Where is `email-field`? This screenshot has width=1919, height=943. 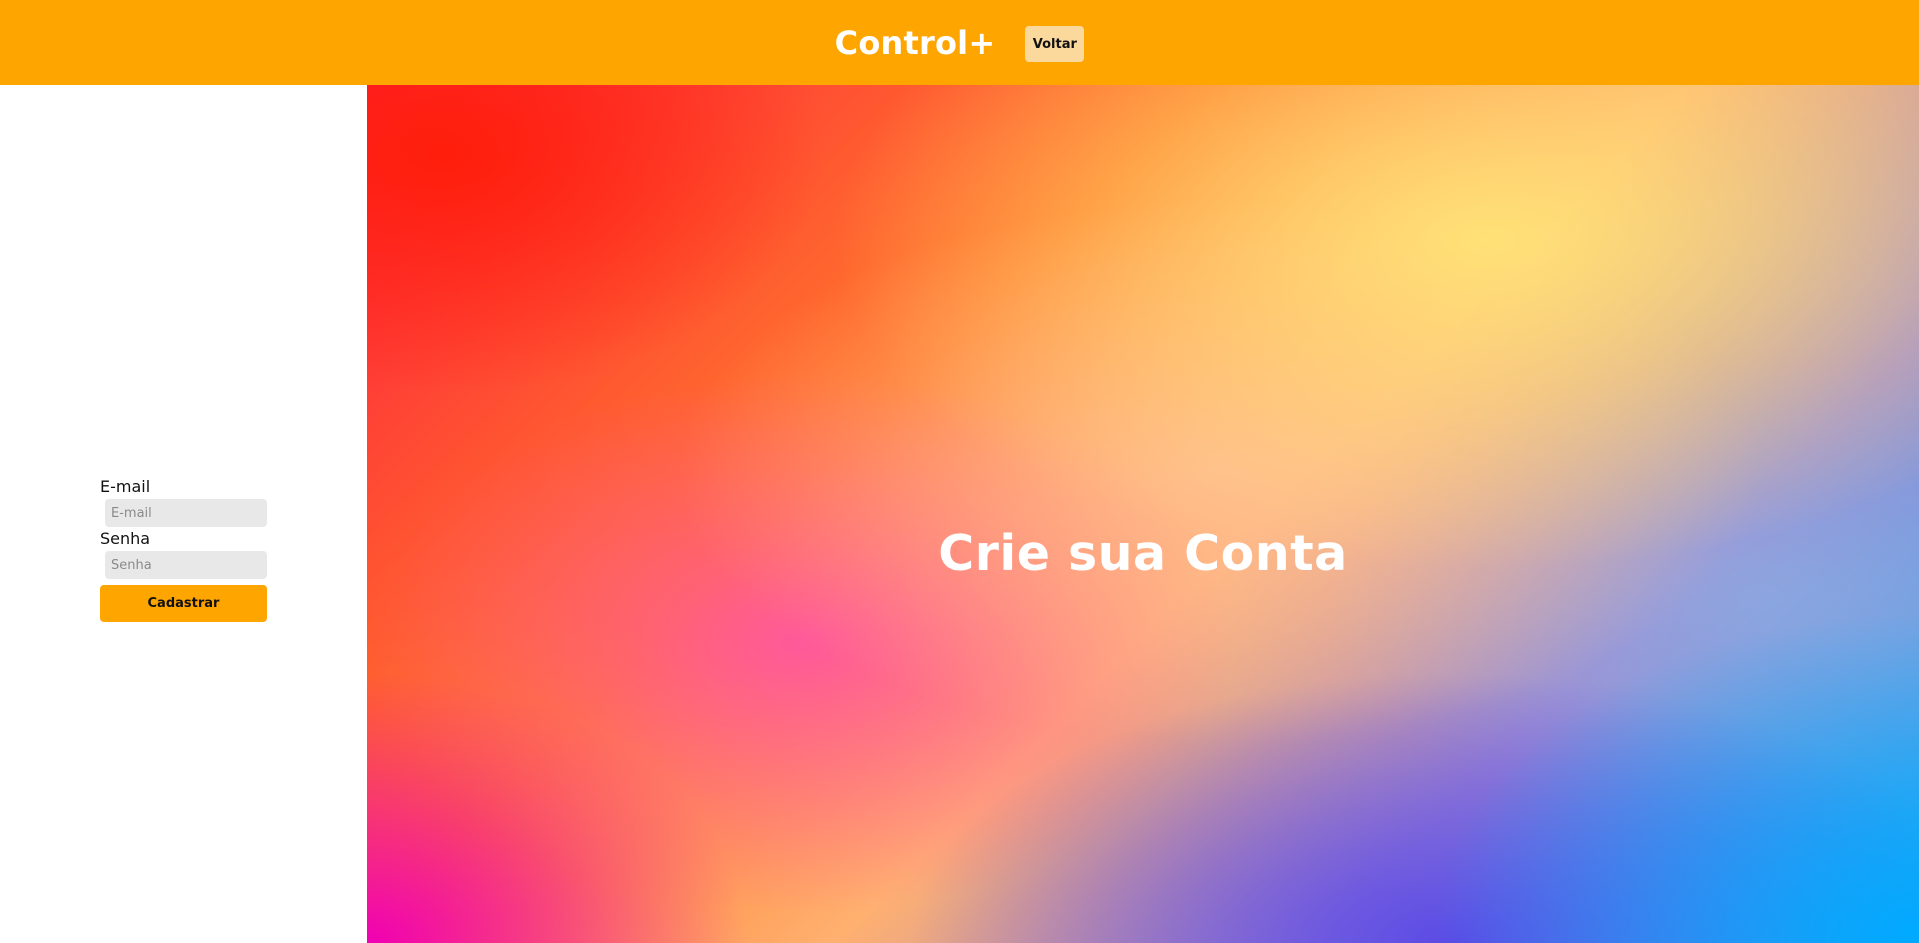 email-field is located at coordinates (186, 513).